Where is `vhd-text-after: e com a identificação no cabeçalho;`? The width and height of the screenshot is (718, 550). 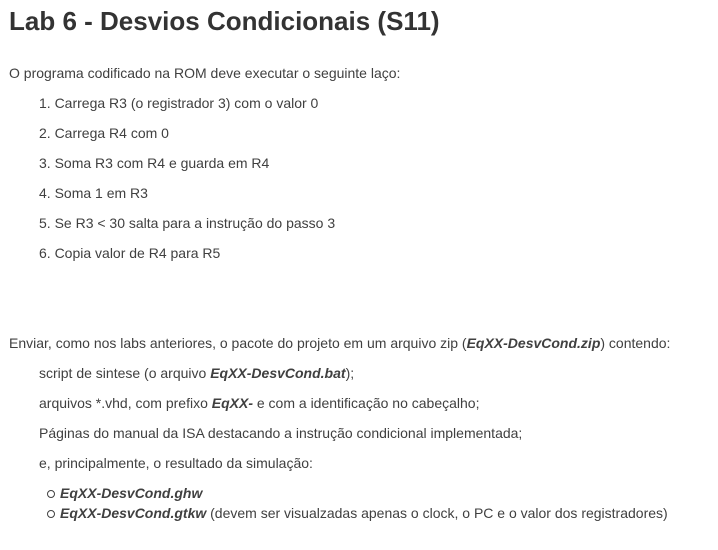 vhd-text-after: e com a identificação no cabeçalho; is located at coordinates (366, 403).